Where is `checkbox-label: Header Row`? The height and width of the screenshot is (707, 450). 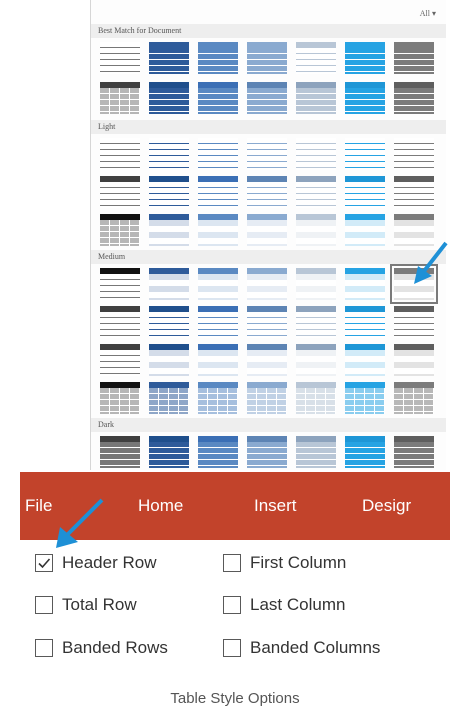
checkbox-label: Header Row is located at coordinates (109, 562).